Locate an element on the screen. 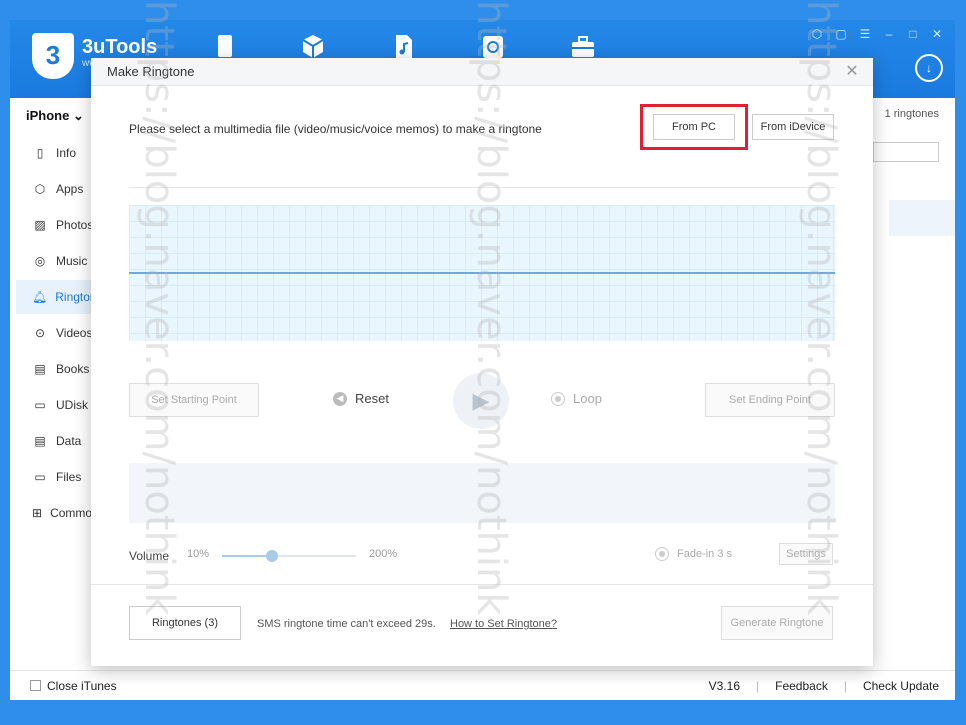 This screenshot has width=966, height=725. waveform-line is located at coordinates (482, 273).